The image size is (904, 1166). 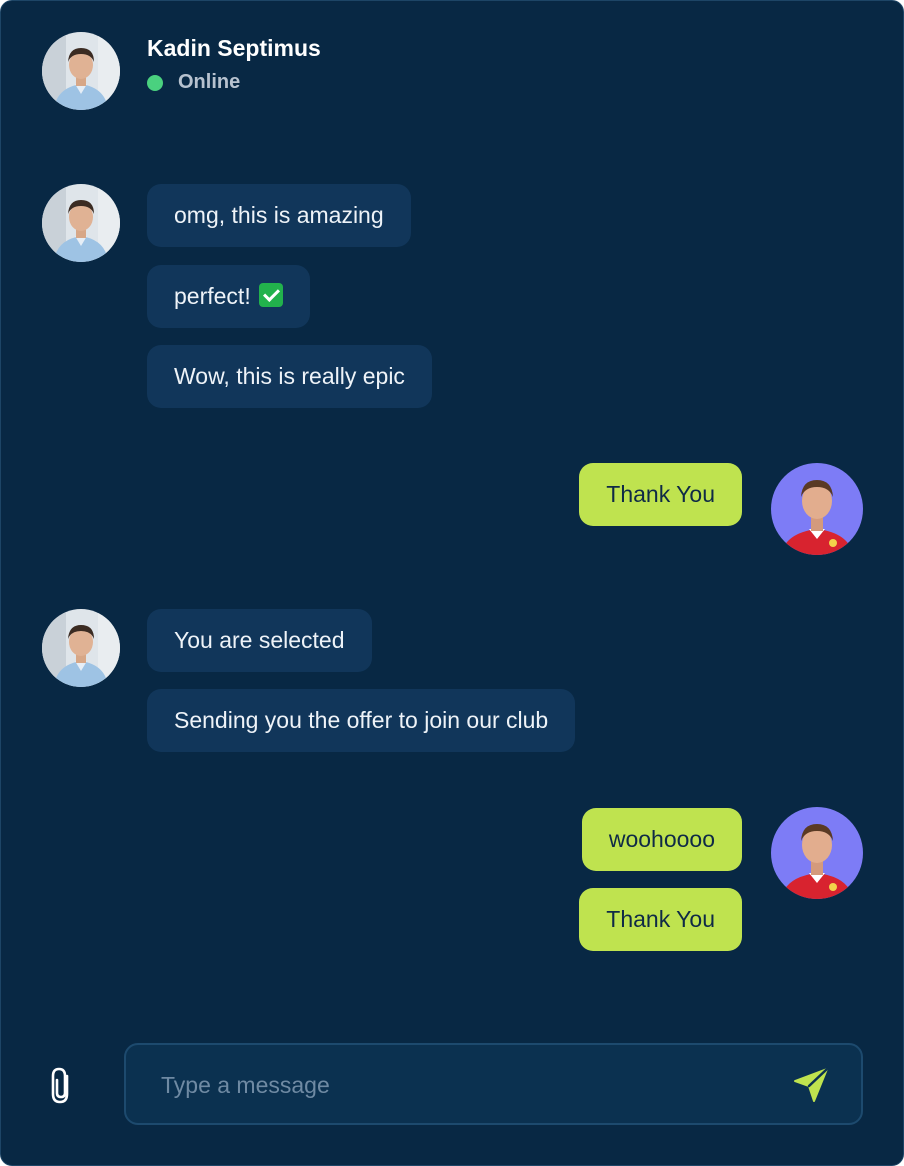 I want to click on incoming-message: perfect!, so click(x=228, y=296).